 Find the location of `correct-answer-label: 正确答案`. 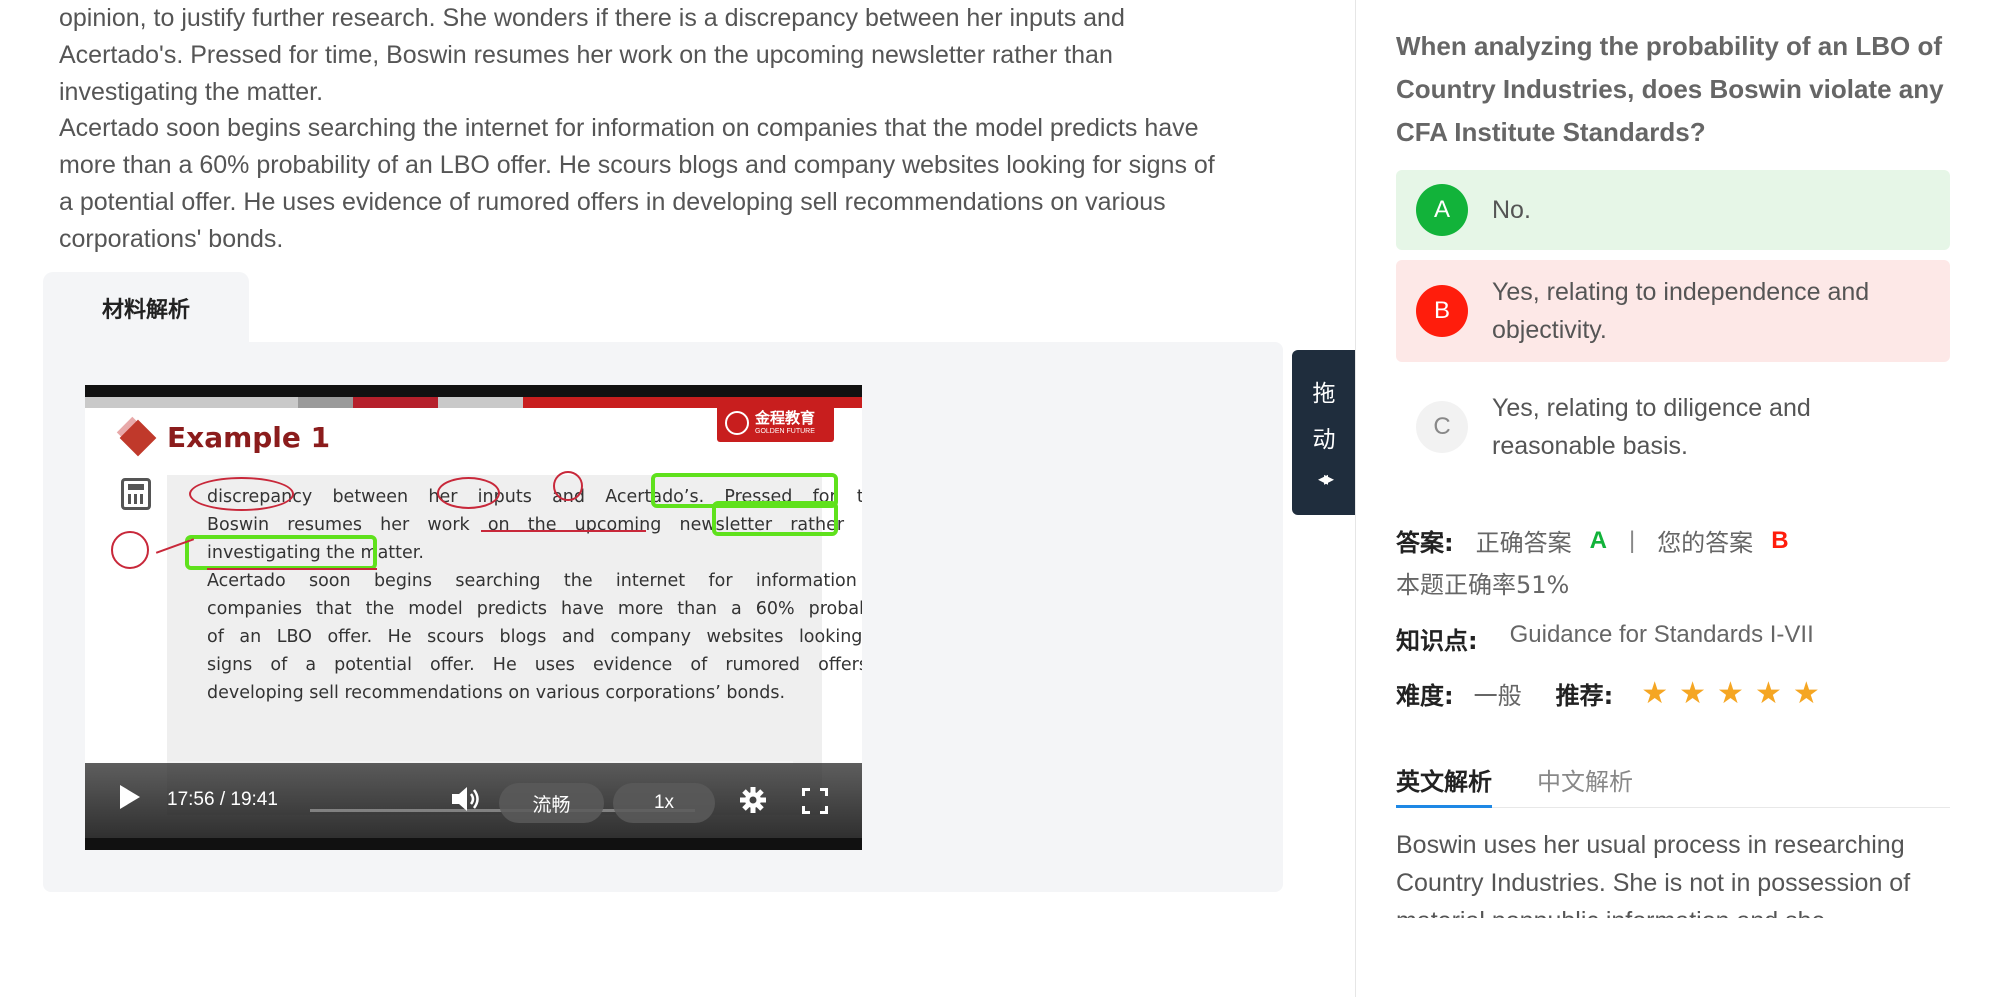

correct-answer-label: 正确答案 is located at coordinates (1523, 543).